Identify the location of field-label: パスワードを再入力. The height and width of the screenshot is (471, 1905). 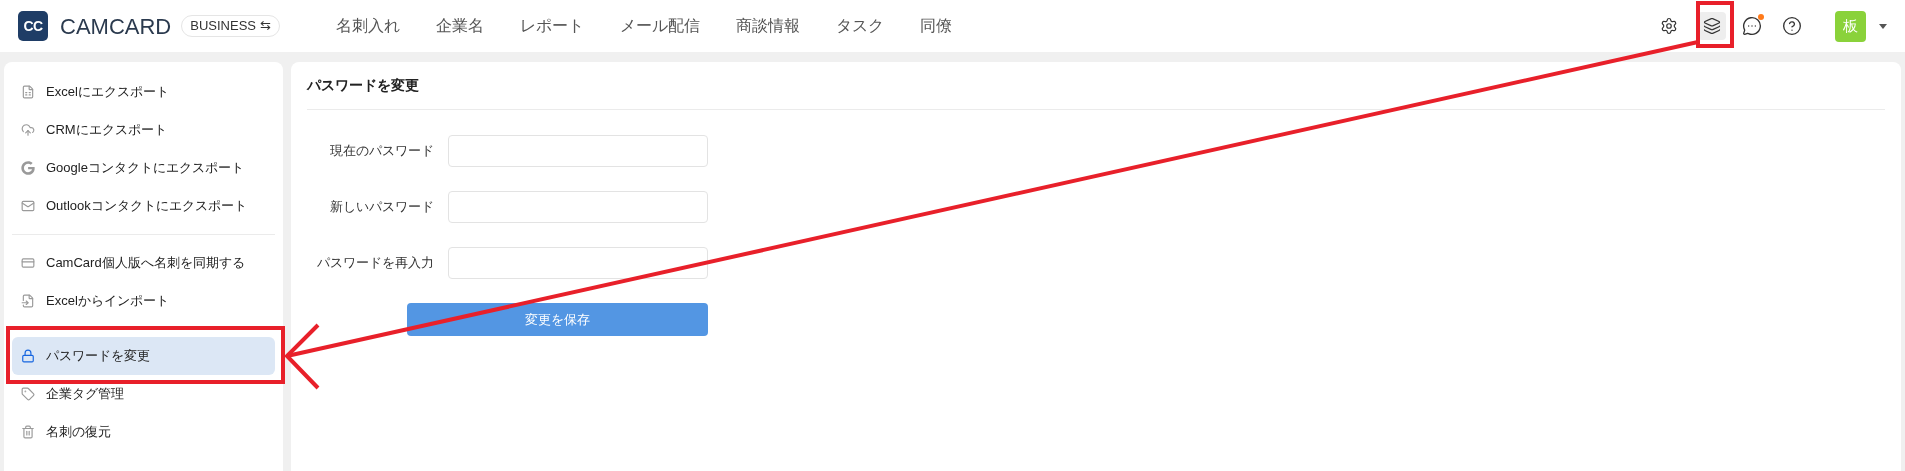
(375, 263).